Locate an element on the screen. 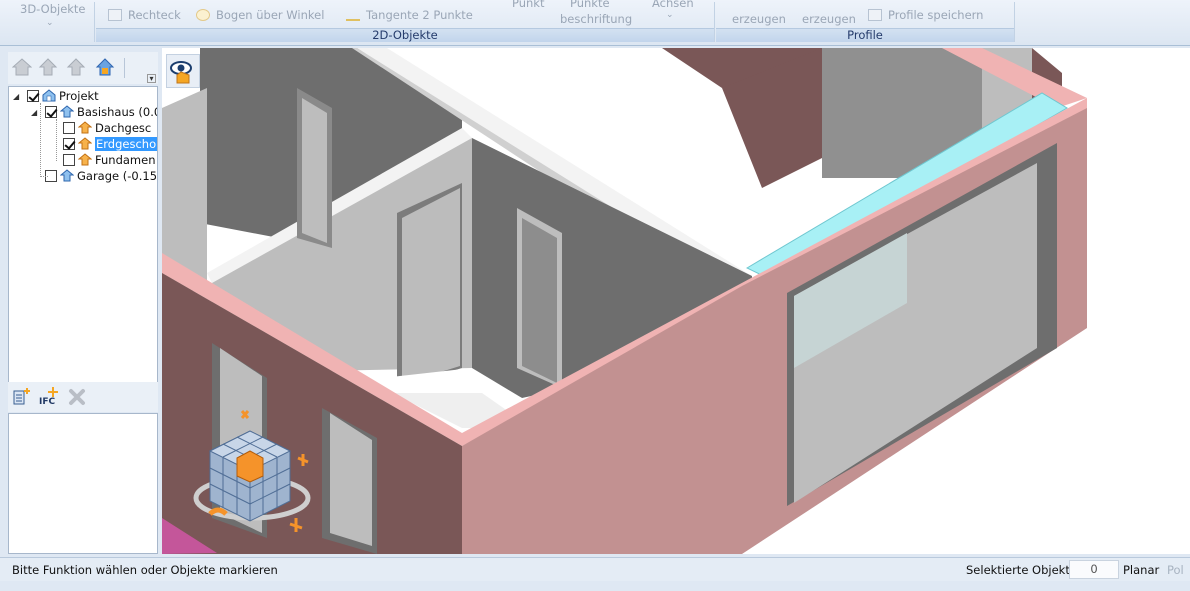 The width and height of the screenshot is (1190, 591). tree-node-dachgeschoss: Dachgesc is located at coordinates (107, 129).